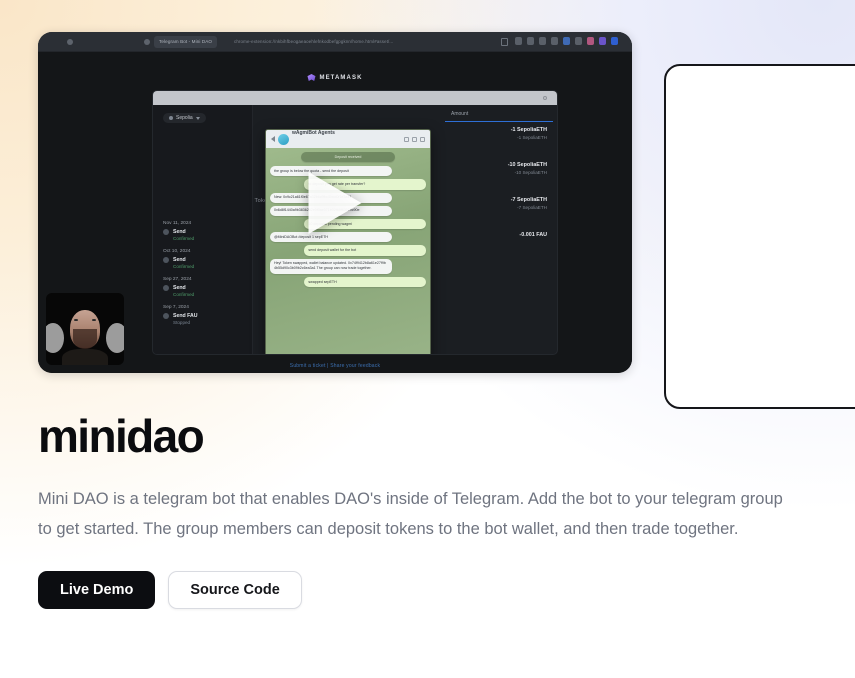  What do you see at coordinates (365, 250) in the screenshot?
I see `chat-message: send deposit wallet for the bot` at bounding box center [365, 250].